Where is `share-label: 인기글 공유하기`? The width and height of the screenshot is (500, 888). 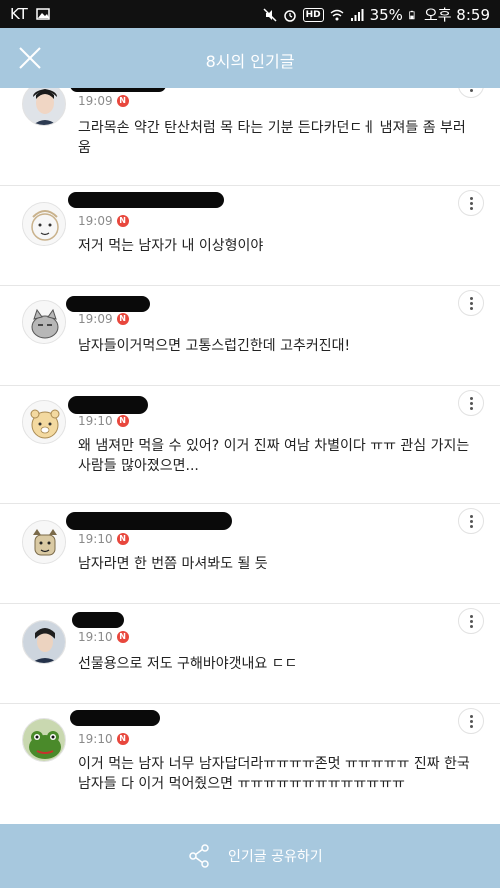
share-label: 인기글 공유하기 is located at coordinates (275, 857).